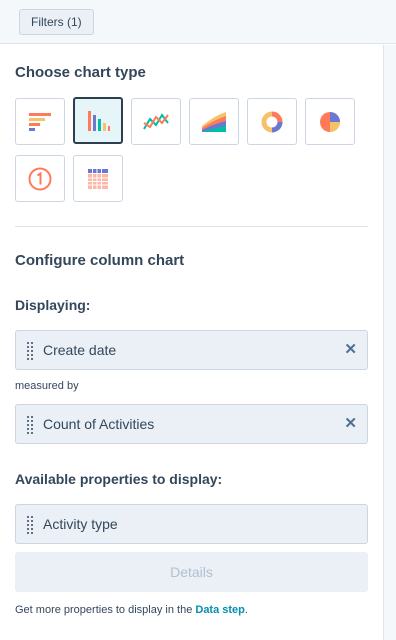 This screenshot has height=640, width=396. Describe the element at coordinates (220, 610) in the screenshot. I see `data-step-link: Data step` at that location.